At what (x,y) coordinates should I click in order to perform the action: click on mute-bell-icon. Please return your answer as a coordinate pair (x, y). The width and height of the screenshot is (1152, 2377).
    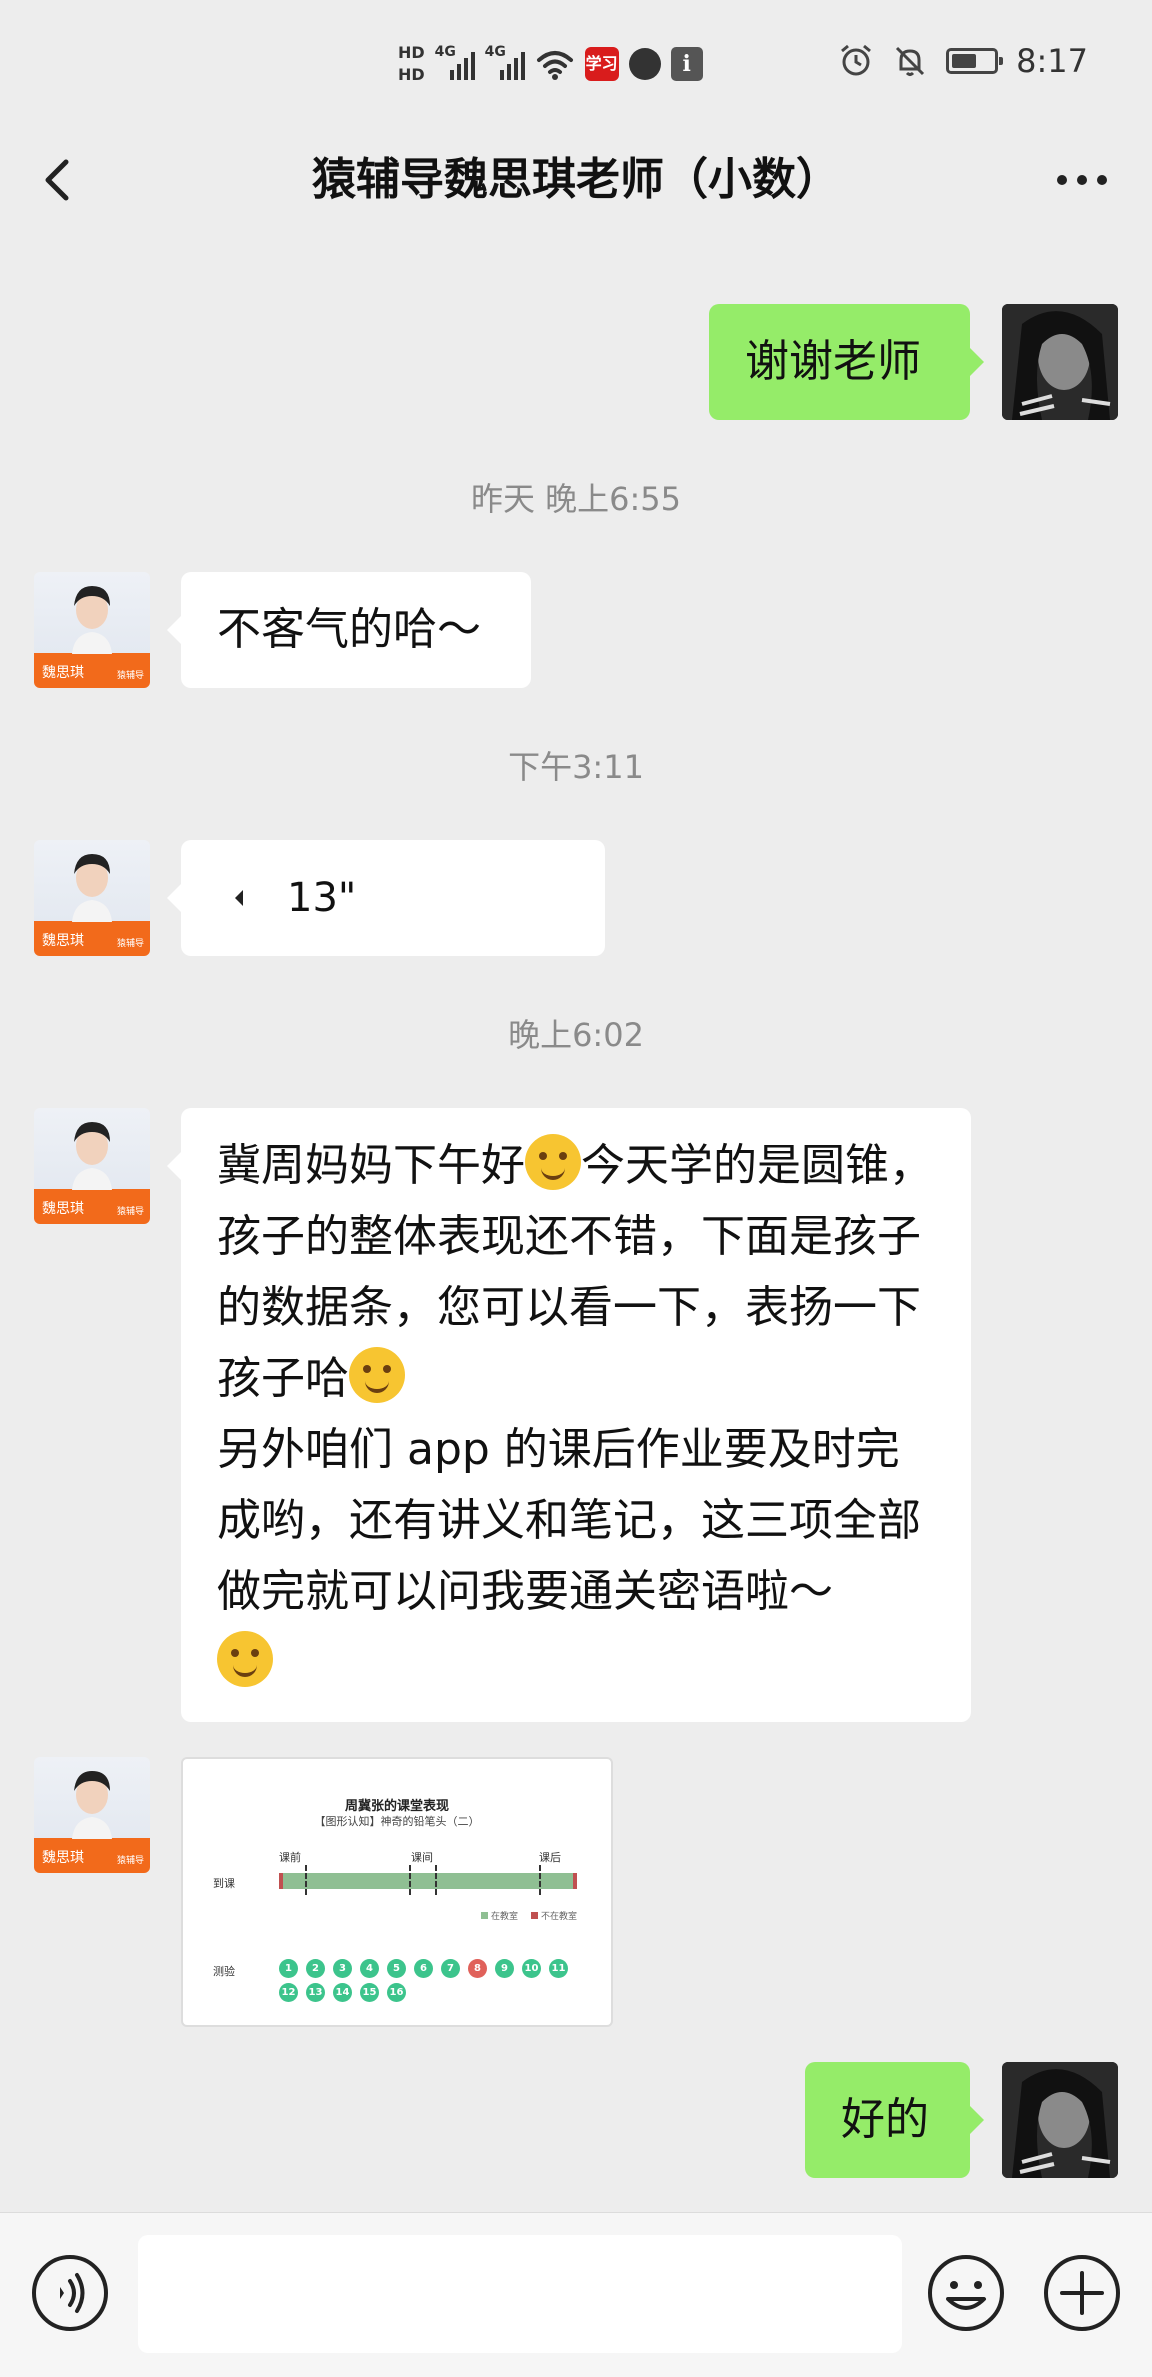
    Looking at the image, I should click on (910, 61).